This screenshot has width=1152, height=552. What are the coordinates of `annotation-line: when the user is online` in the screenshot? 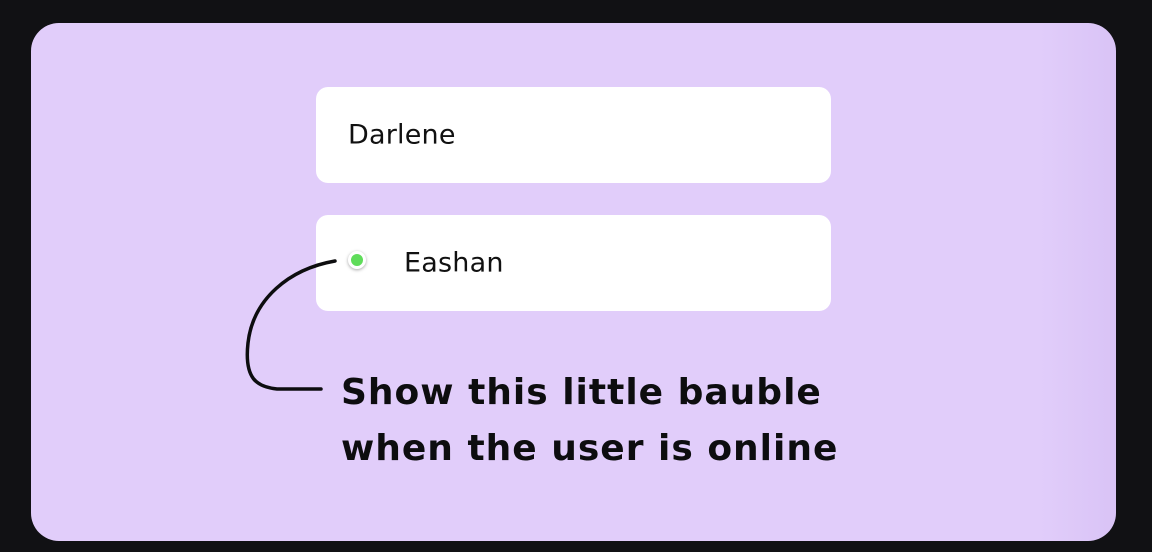 It's located at (590, 448).